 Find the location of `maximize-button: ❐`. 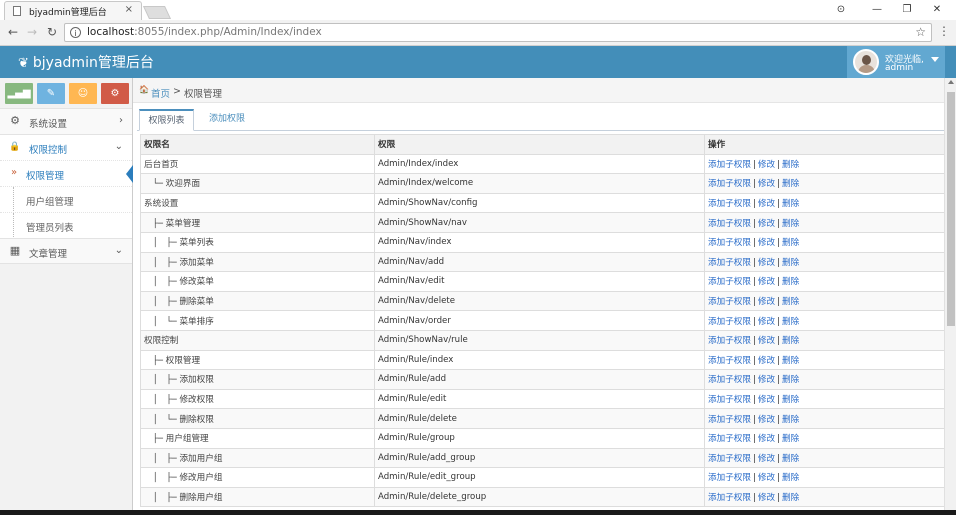

maximize-button: ❐ is located at coordinates (907, 10).